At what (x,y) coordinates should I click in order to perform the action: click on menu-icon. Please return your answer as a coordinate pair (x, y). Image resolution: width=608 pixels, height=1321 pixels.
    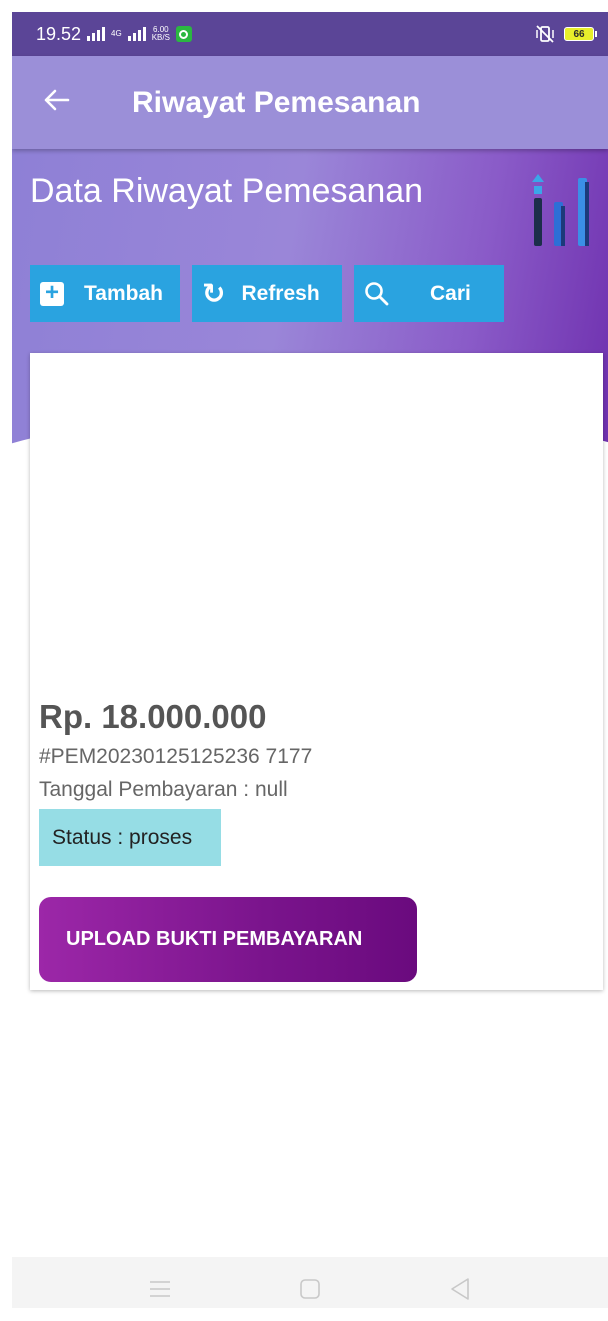
    Looking at the image, I should click on (160, 1289).